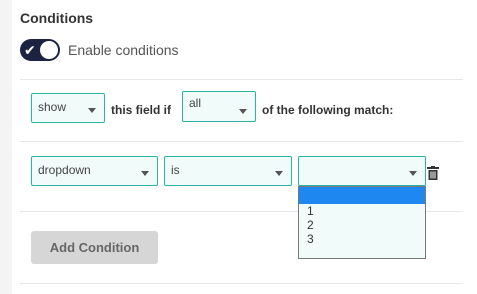 Image resolution: width=477 pixels, height=294 pixels. I want to click on enable-conditions-row: ✔ Enable conditions, so click(99, 50).